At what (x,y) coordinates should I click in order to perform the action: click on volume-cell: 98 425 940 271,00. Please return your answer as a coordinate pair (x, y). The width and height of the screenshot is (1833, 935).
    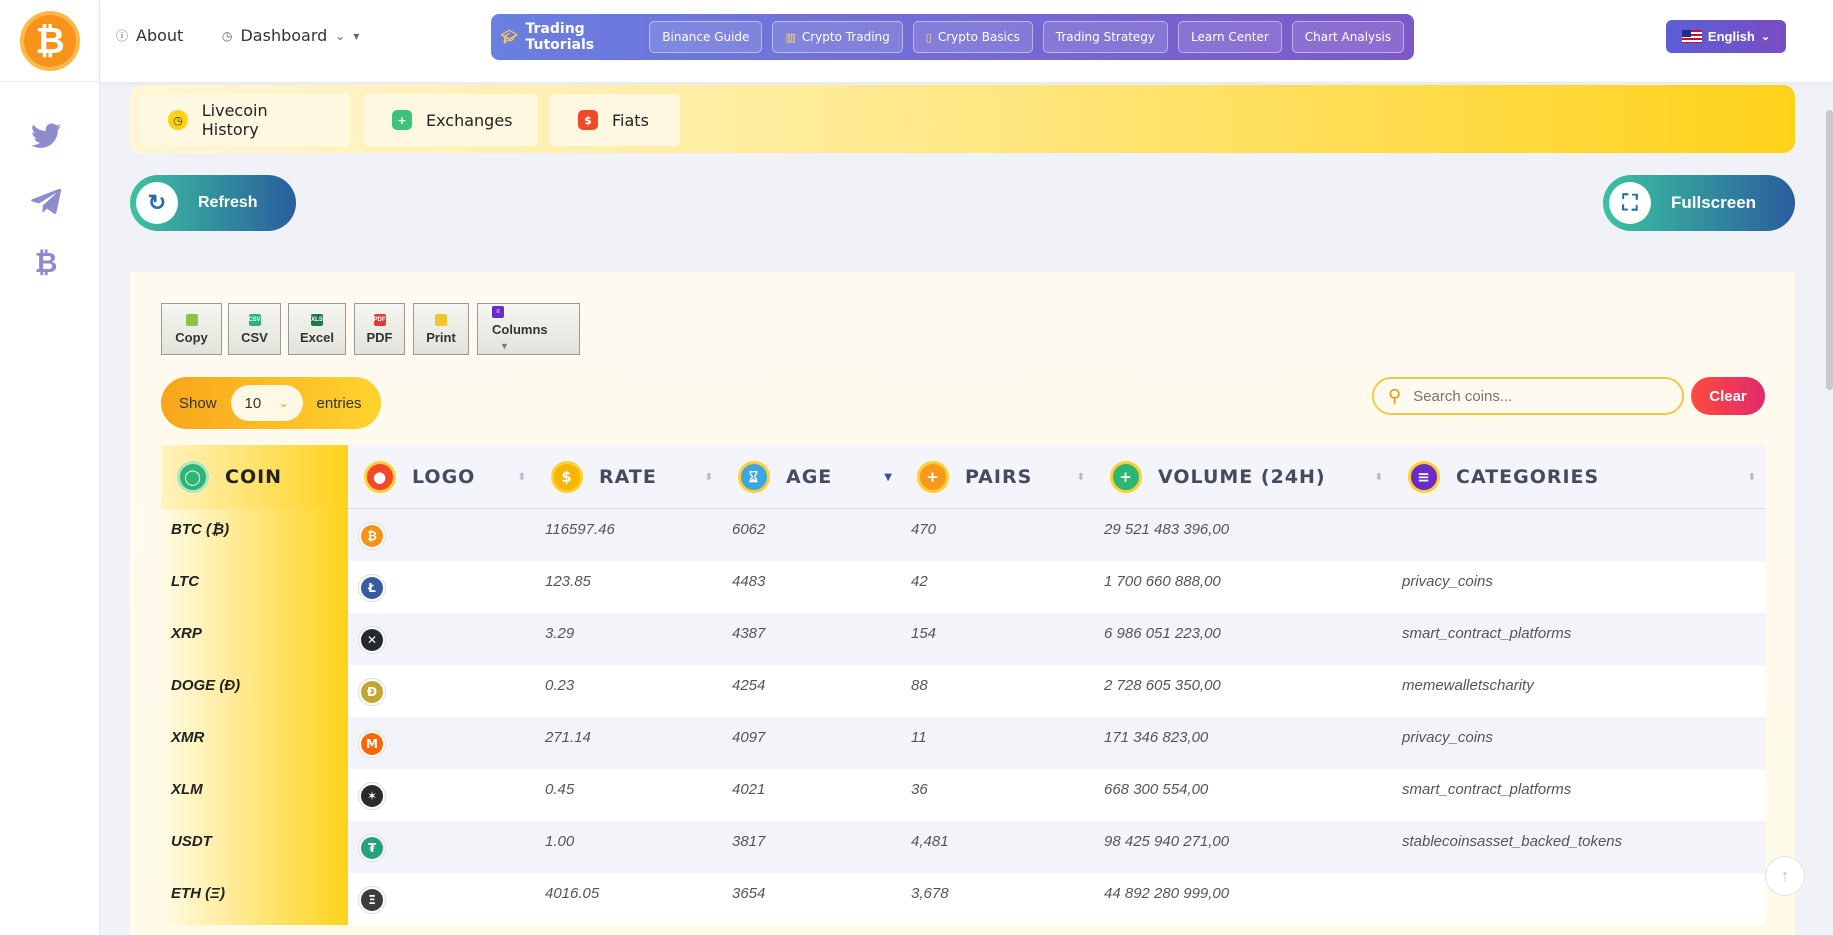
    Looking at the image, I should click on (1167, 841).